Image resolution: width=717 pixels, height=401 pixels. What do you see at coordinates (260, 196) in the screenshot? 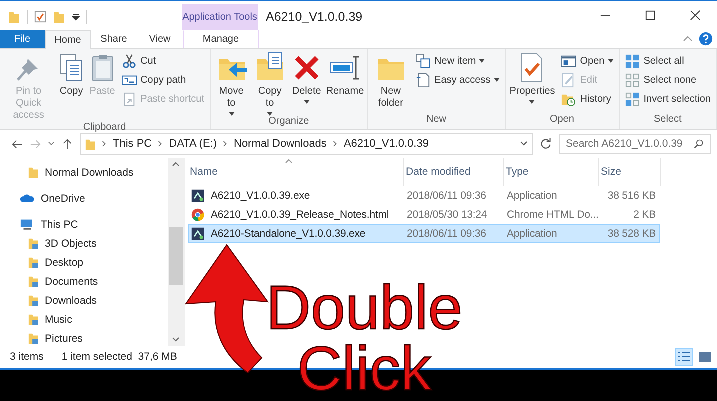
I see `file-name: A6210_V1.0.0.39.exe` at bounding box center [260, 196].